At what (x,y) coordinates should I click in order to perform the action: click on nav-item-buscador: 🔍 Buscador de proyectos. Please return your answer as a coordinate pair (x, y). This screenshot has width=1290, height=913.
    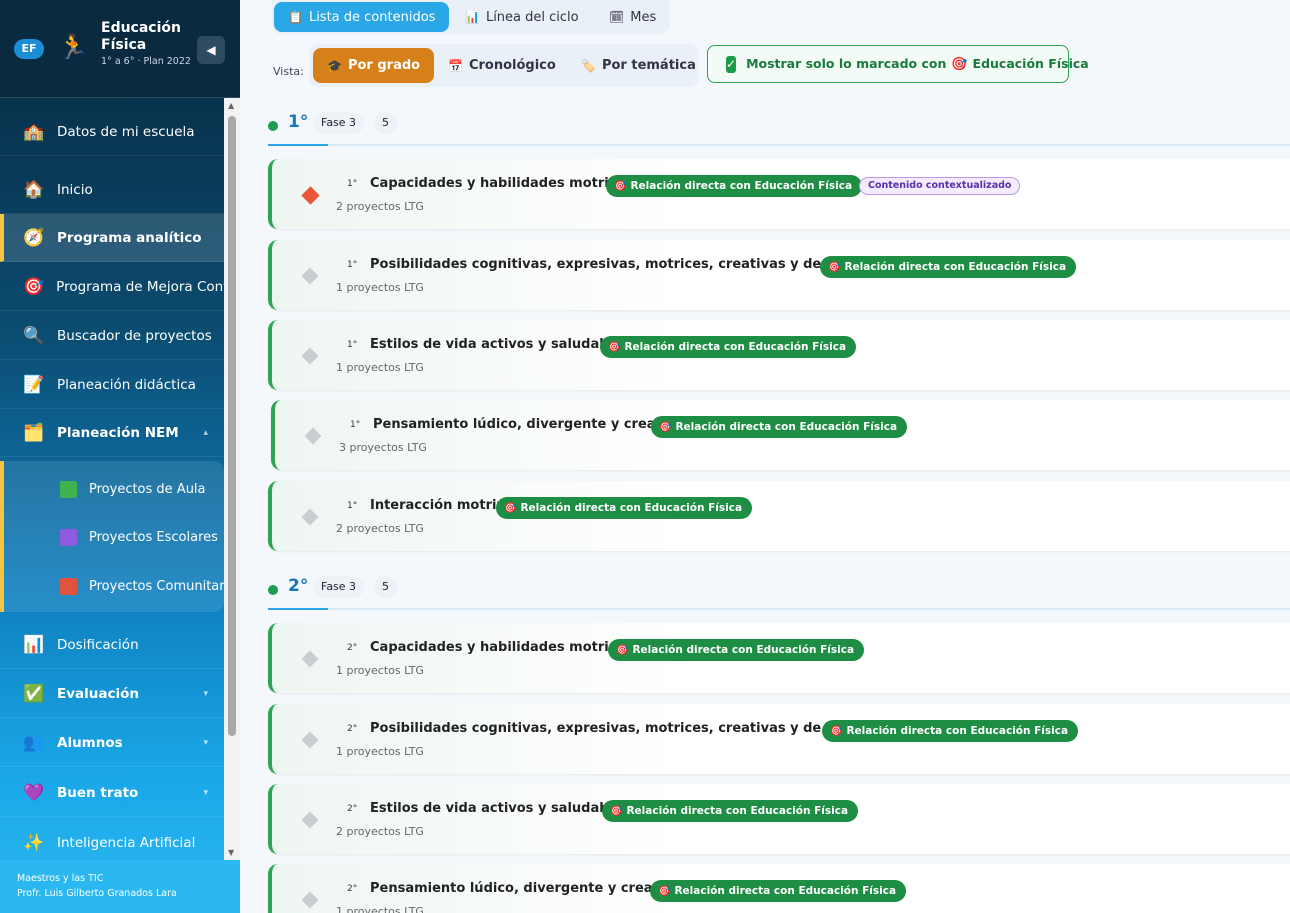
    Looking at the image, I should click on (112, 336).